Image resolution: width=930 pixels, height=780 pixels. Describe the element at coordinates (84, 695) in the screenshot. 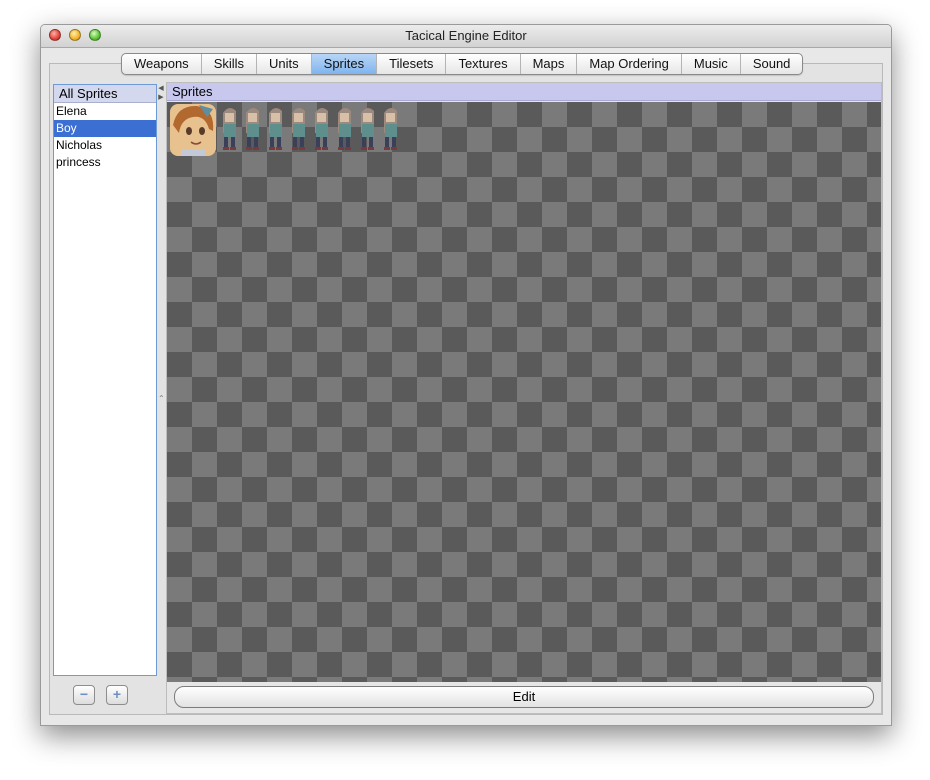

I see `remove-sprite-button: −` at that location.